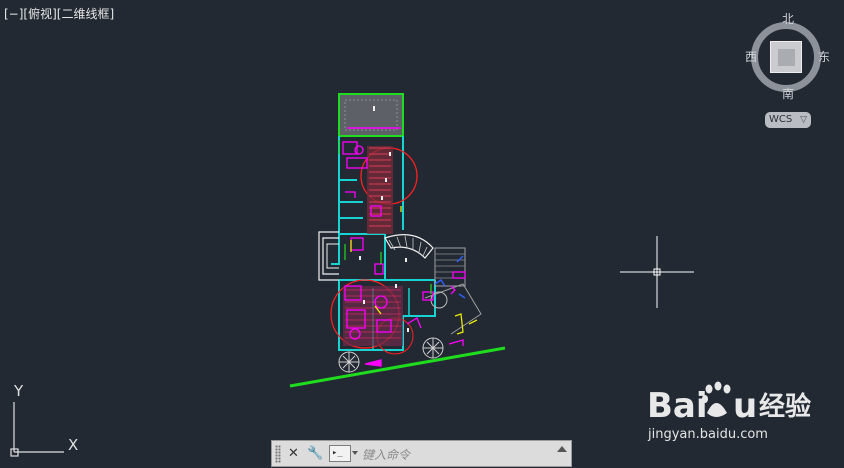 This screenshot has width=844, height=468. I want to click on viewcube-face-mark, so click(786, 57).